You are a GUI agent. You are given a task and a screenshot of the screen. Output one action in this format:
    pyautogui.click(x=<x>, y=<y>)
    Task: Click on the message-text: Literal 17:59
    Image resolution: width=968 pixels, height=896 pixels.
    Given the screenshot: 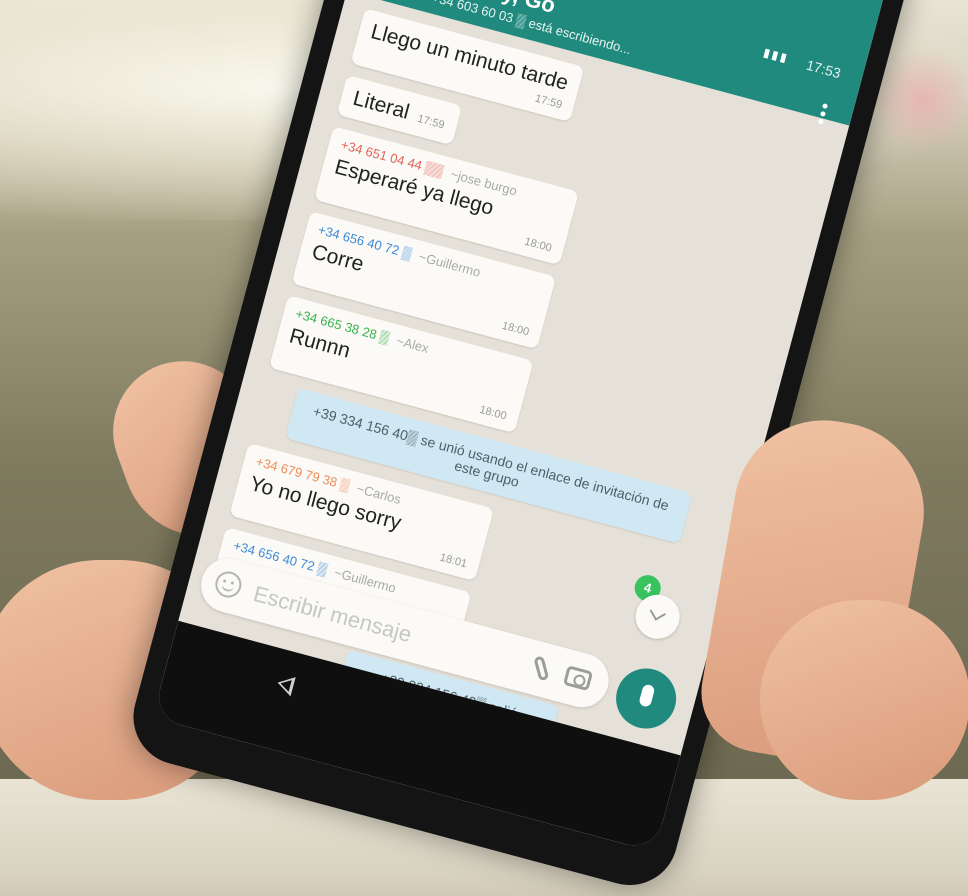 What is the action you would take?
    pyautogui.click(x=399, y=110)
    